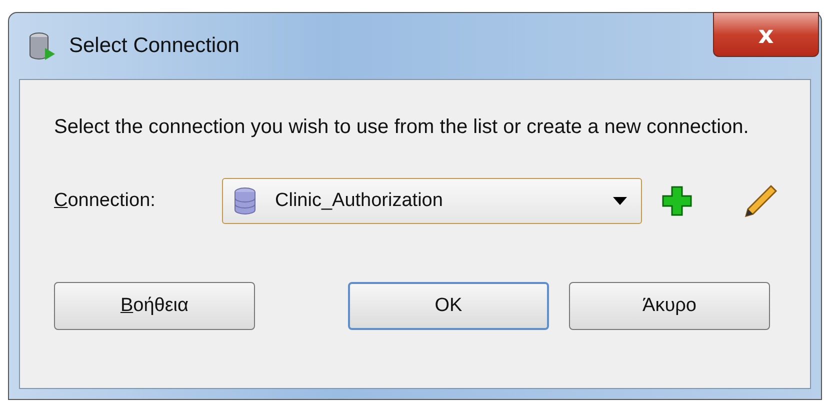  I want to click on connection-dropdown: Clinic_Authorization, so click(432, 201).